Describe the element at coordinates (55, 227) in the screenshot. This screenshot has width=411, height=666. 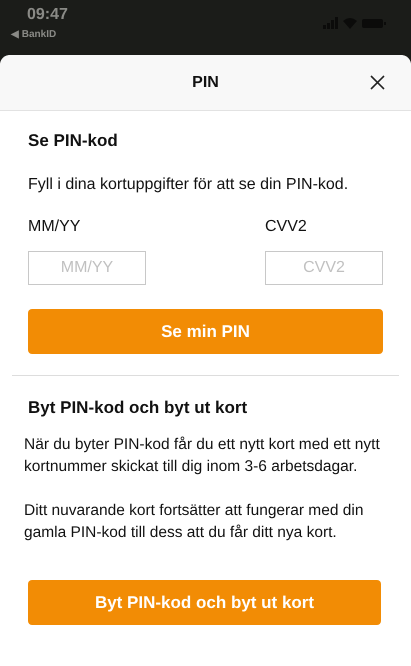
I see `field-label: MM/YY` at that location.